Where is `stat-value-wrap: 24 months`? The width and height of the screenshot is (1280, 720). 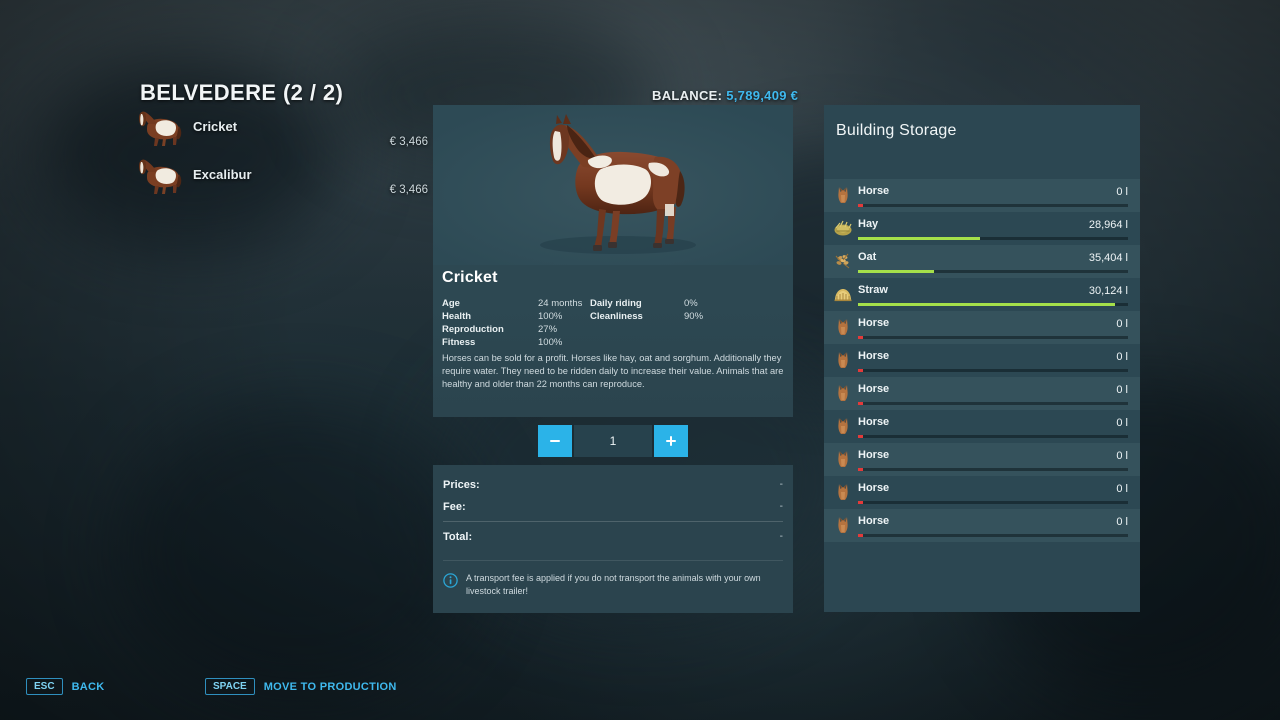 stat-value-wrap: 24 months is located at coordinates (560, 303).